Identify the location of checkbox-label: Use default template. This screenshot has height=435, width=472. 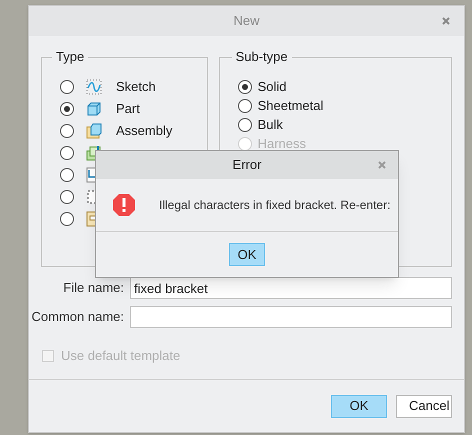
(120, 356).